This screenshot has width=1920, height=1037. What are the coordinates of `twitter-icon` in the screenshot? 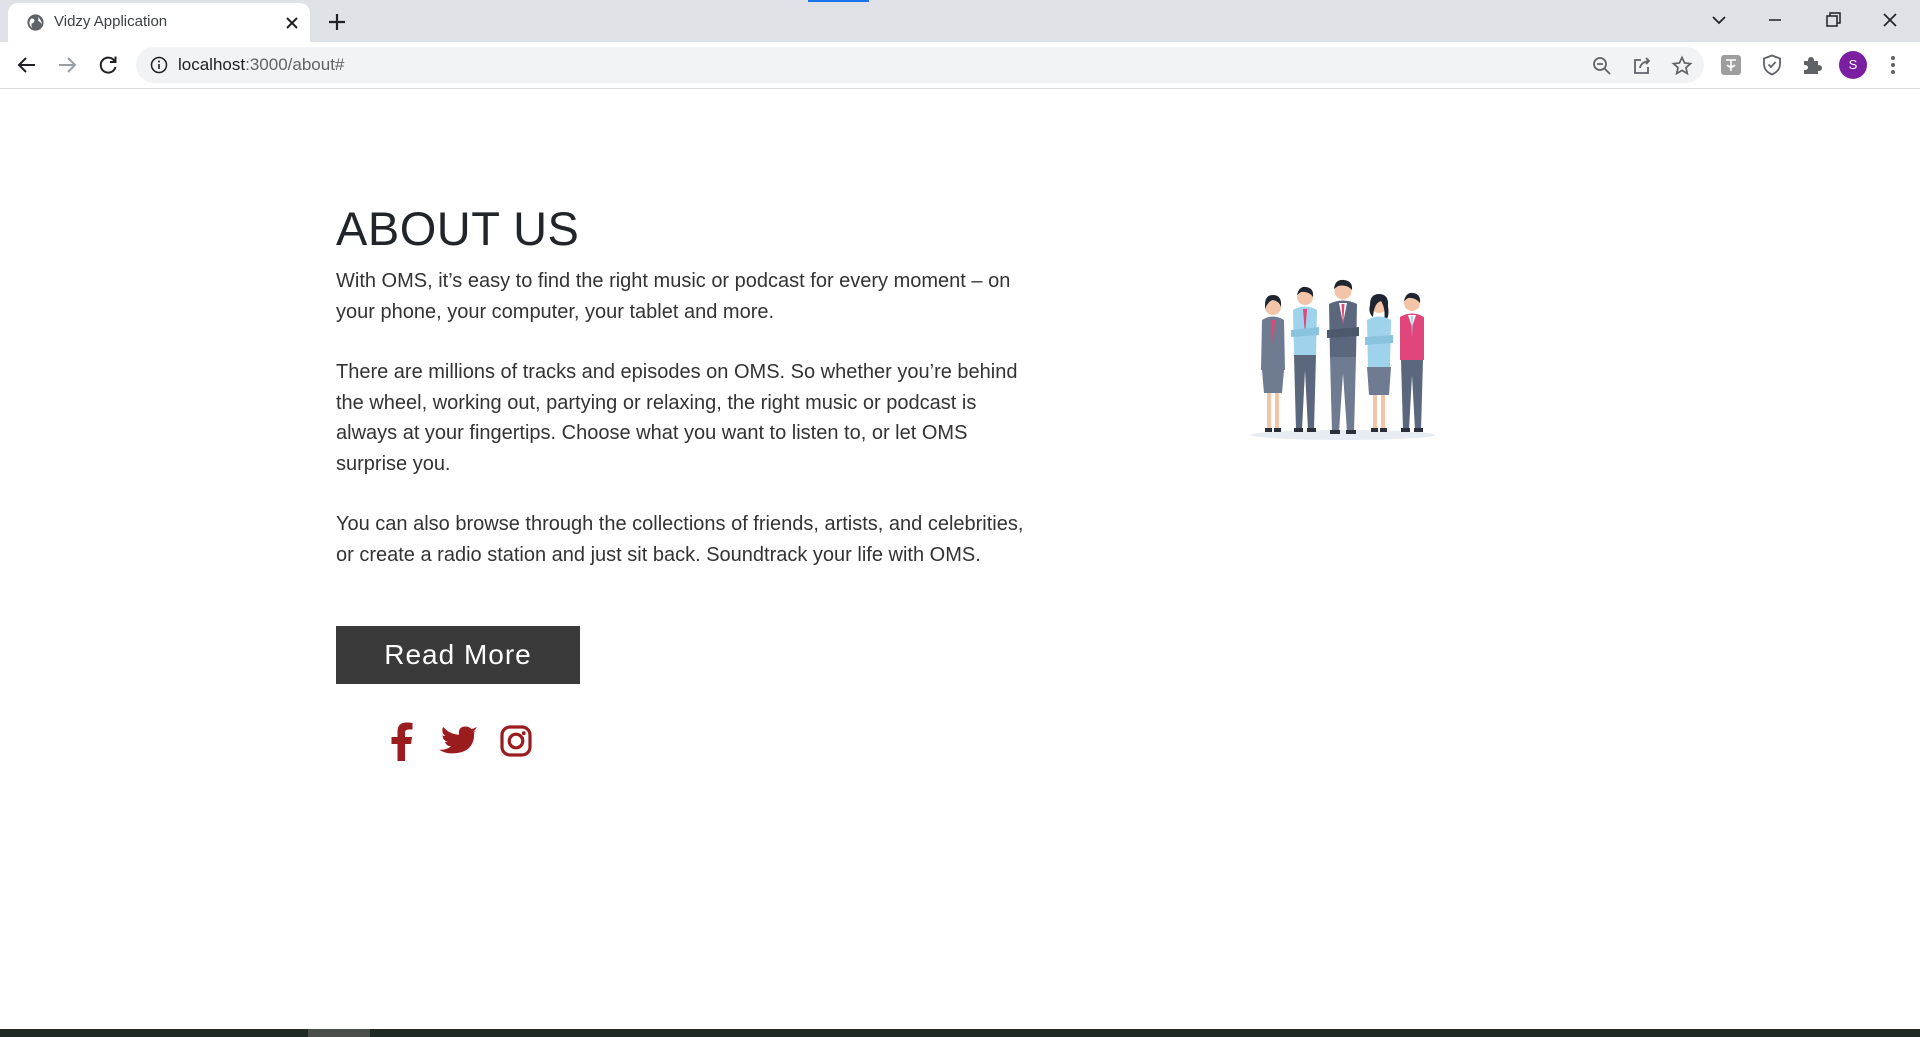 It's located at (459, 741).